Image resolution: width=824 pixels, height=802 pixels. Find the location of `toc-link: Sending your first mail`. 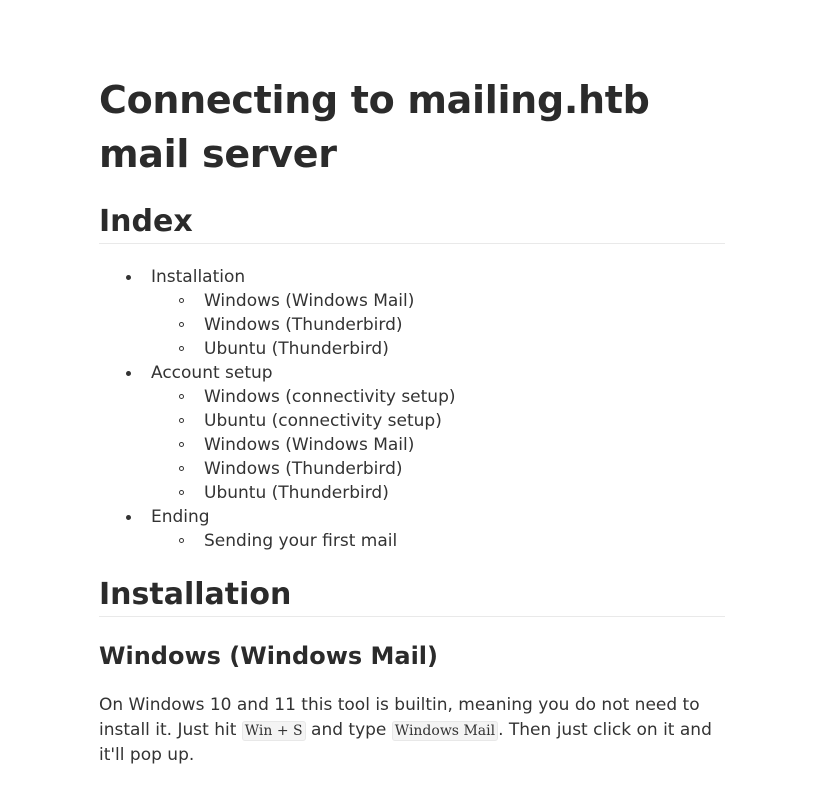

toc-link: Sending your first mail is located at coordinates (300, 541).